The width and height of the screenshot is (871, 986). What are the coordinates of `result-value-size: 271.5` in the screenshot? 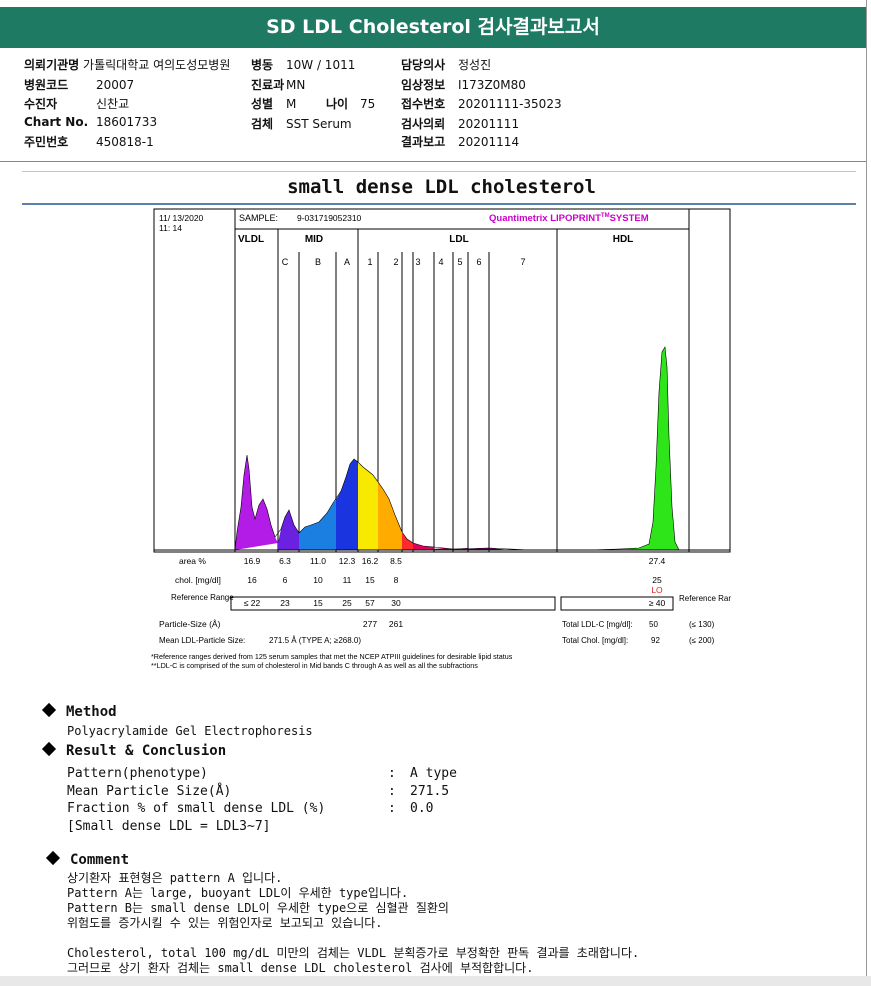 It's located at (430, 791).